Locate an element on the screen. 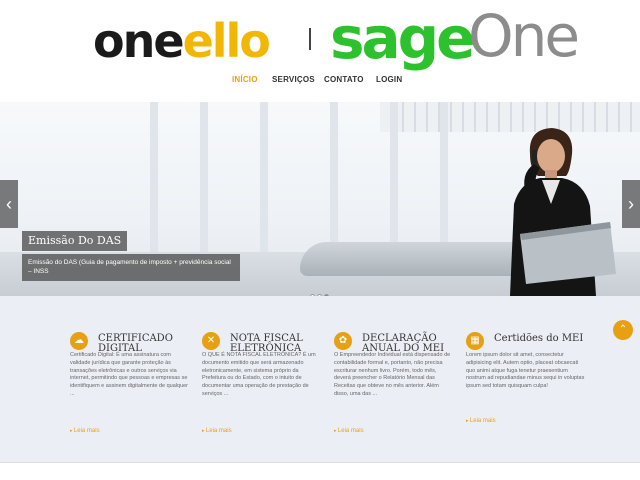 The image size is (640, 480). slider-pagination is located at coordinates (320, 291).